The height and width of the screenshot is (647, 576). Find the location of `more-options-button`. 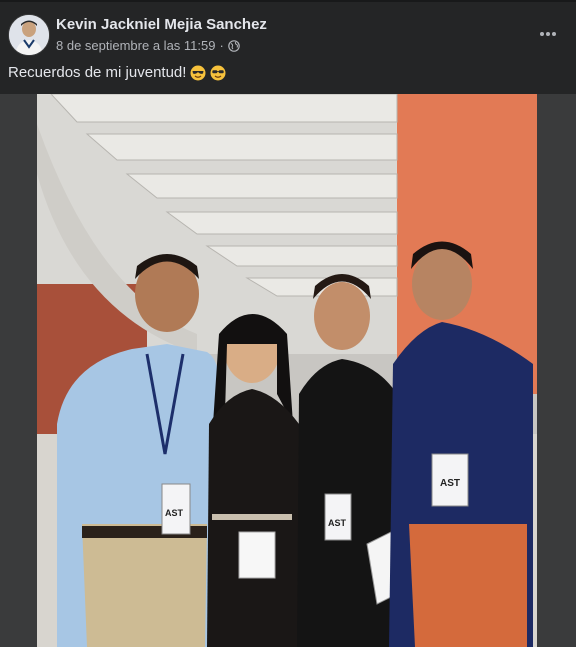

more-options-button is located at coordinates (548, 34).